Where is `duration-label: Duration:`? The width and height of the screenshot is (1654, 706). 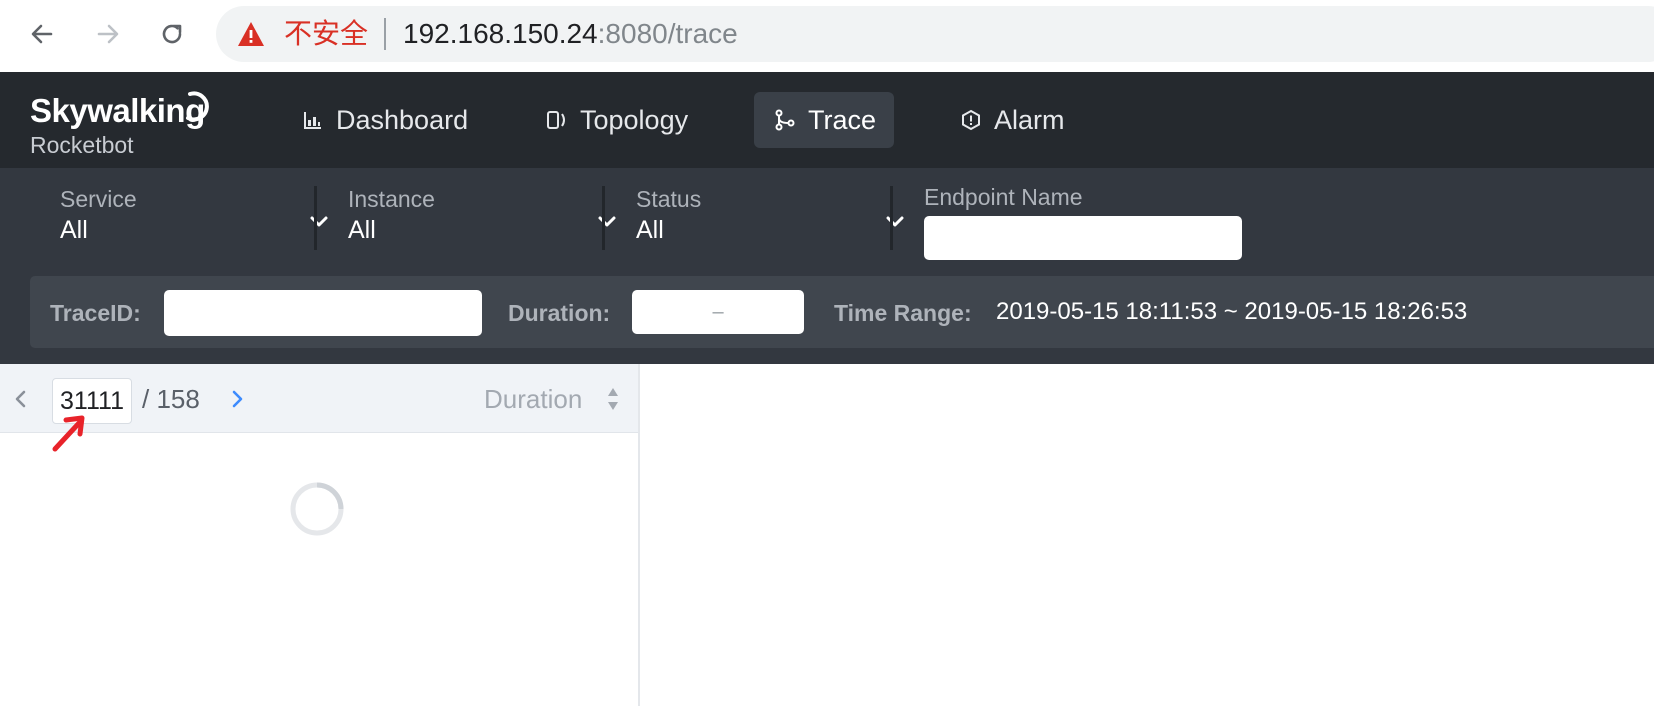 duration-label: Duration: is located at coordinates (559, 313).